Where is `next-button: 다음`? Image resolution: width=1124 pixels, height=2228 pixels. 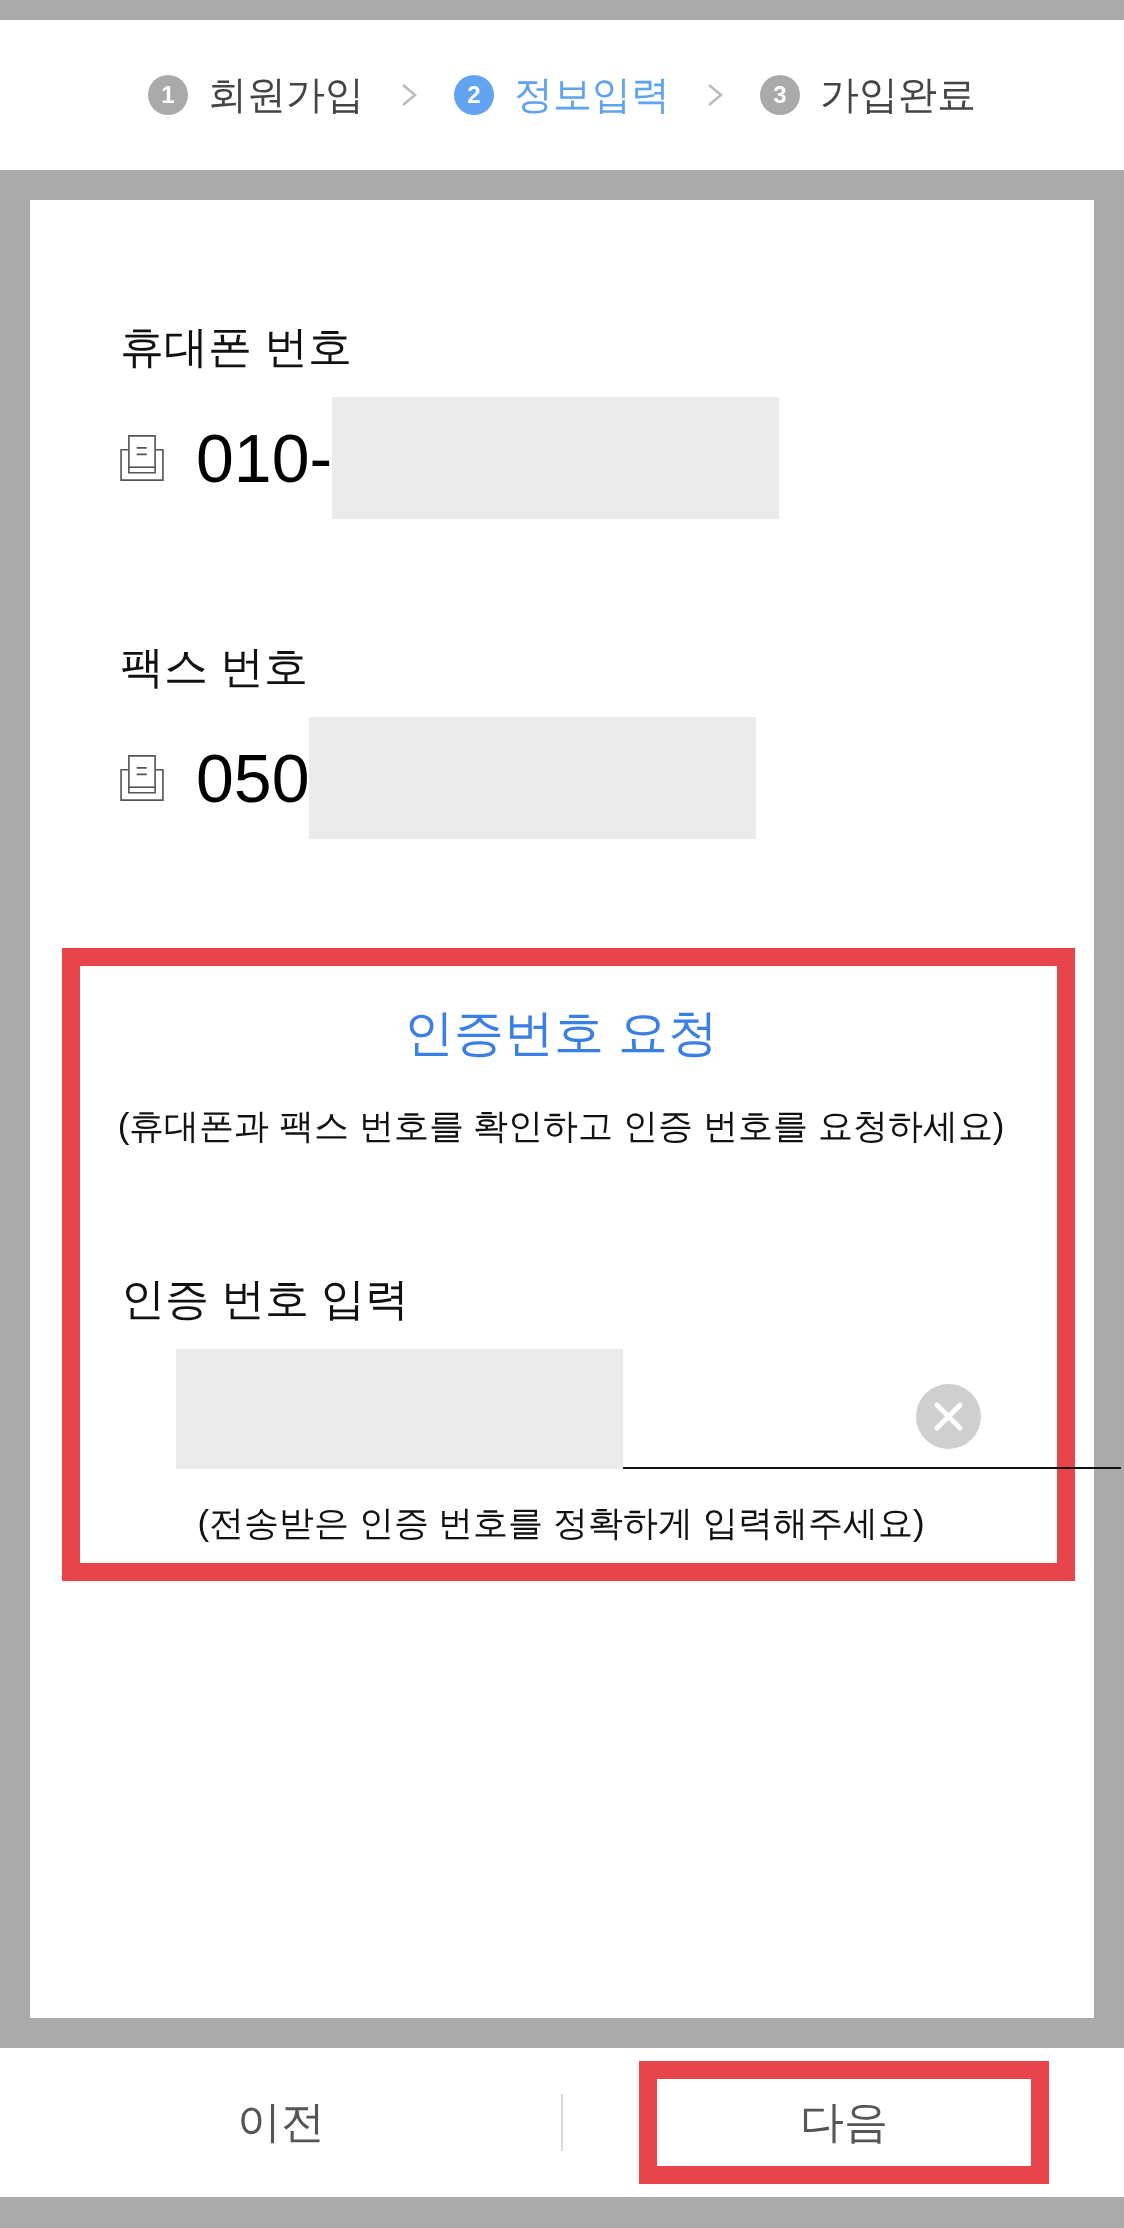
next-button: 다음 is located at coordinates (843, 2122).